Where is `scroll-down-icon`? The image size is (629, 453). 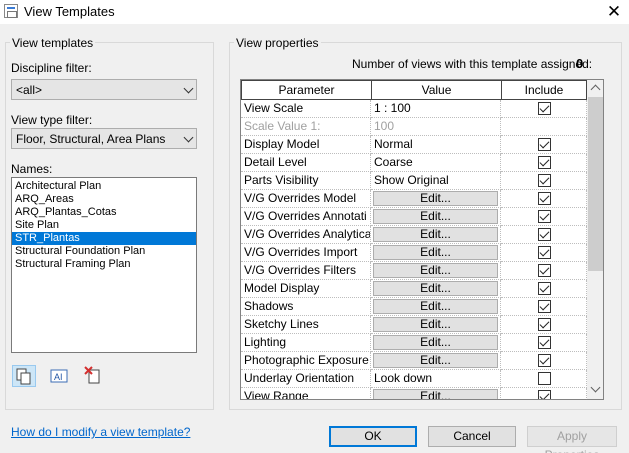
scroll-down-icon is located at coordinates (595, 387).